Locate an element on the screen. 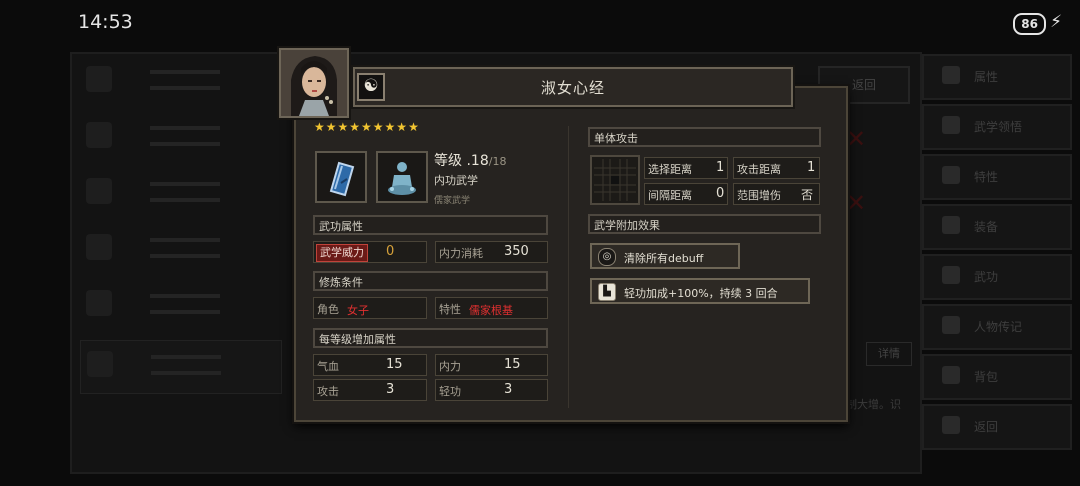  sidebar-item-traits: 特性 is located at coordinates (997, 177).